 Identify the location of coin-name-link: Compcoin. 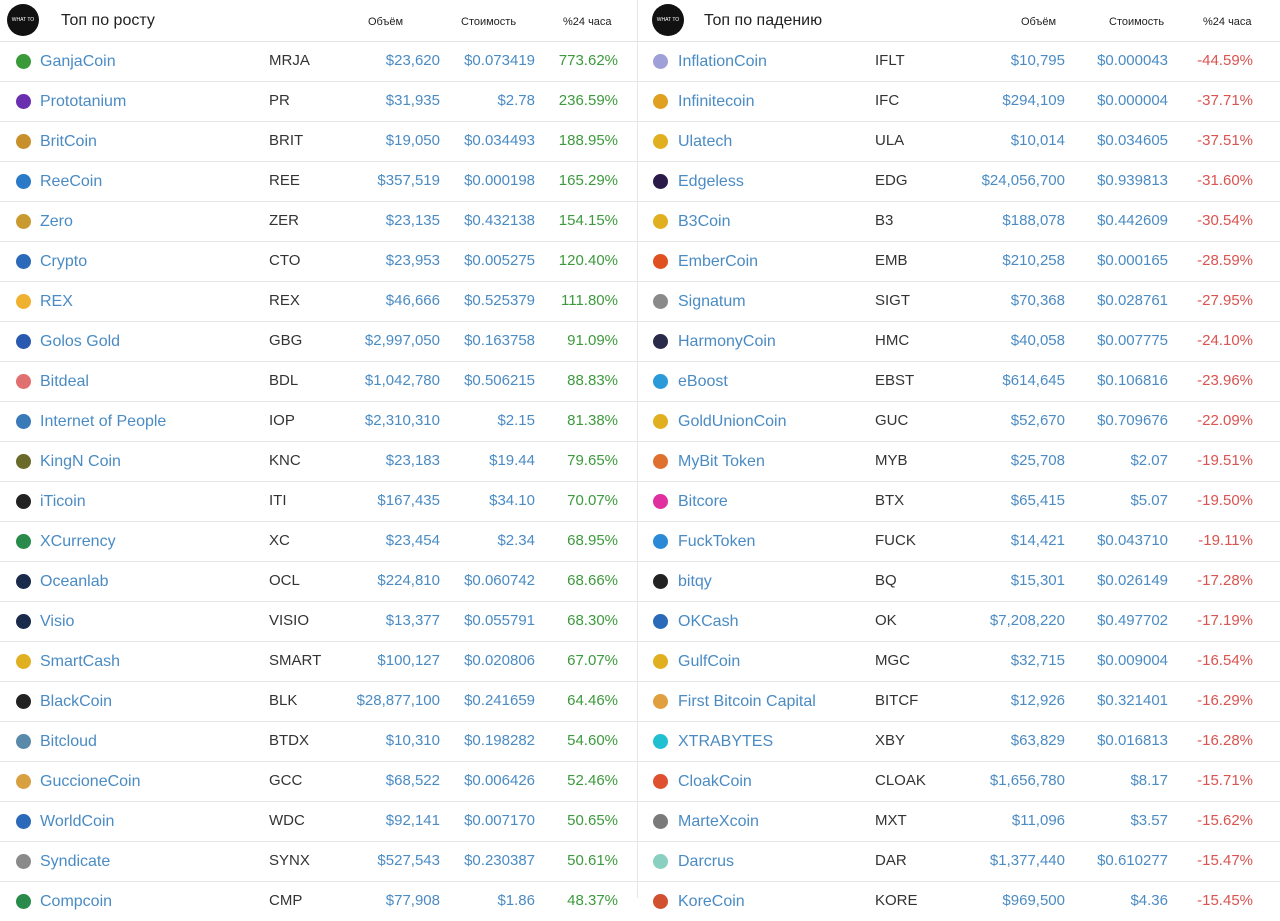
(76, 902).